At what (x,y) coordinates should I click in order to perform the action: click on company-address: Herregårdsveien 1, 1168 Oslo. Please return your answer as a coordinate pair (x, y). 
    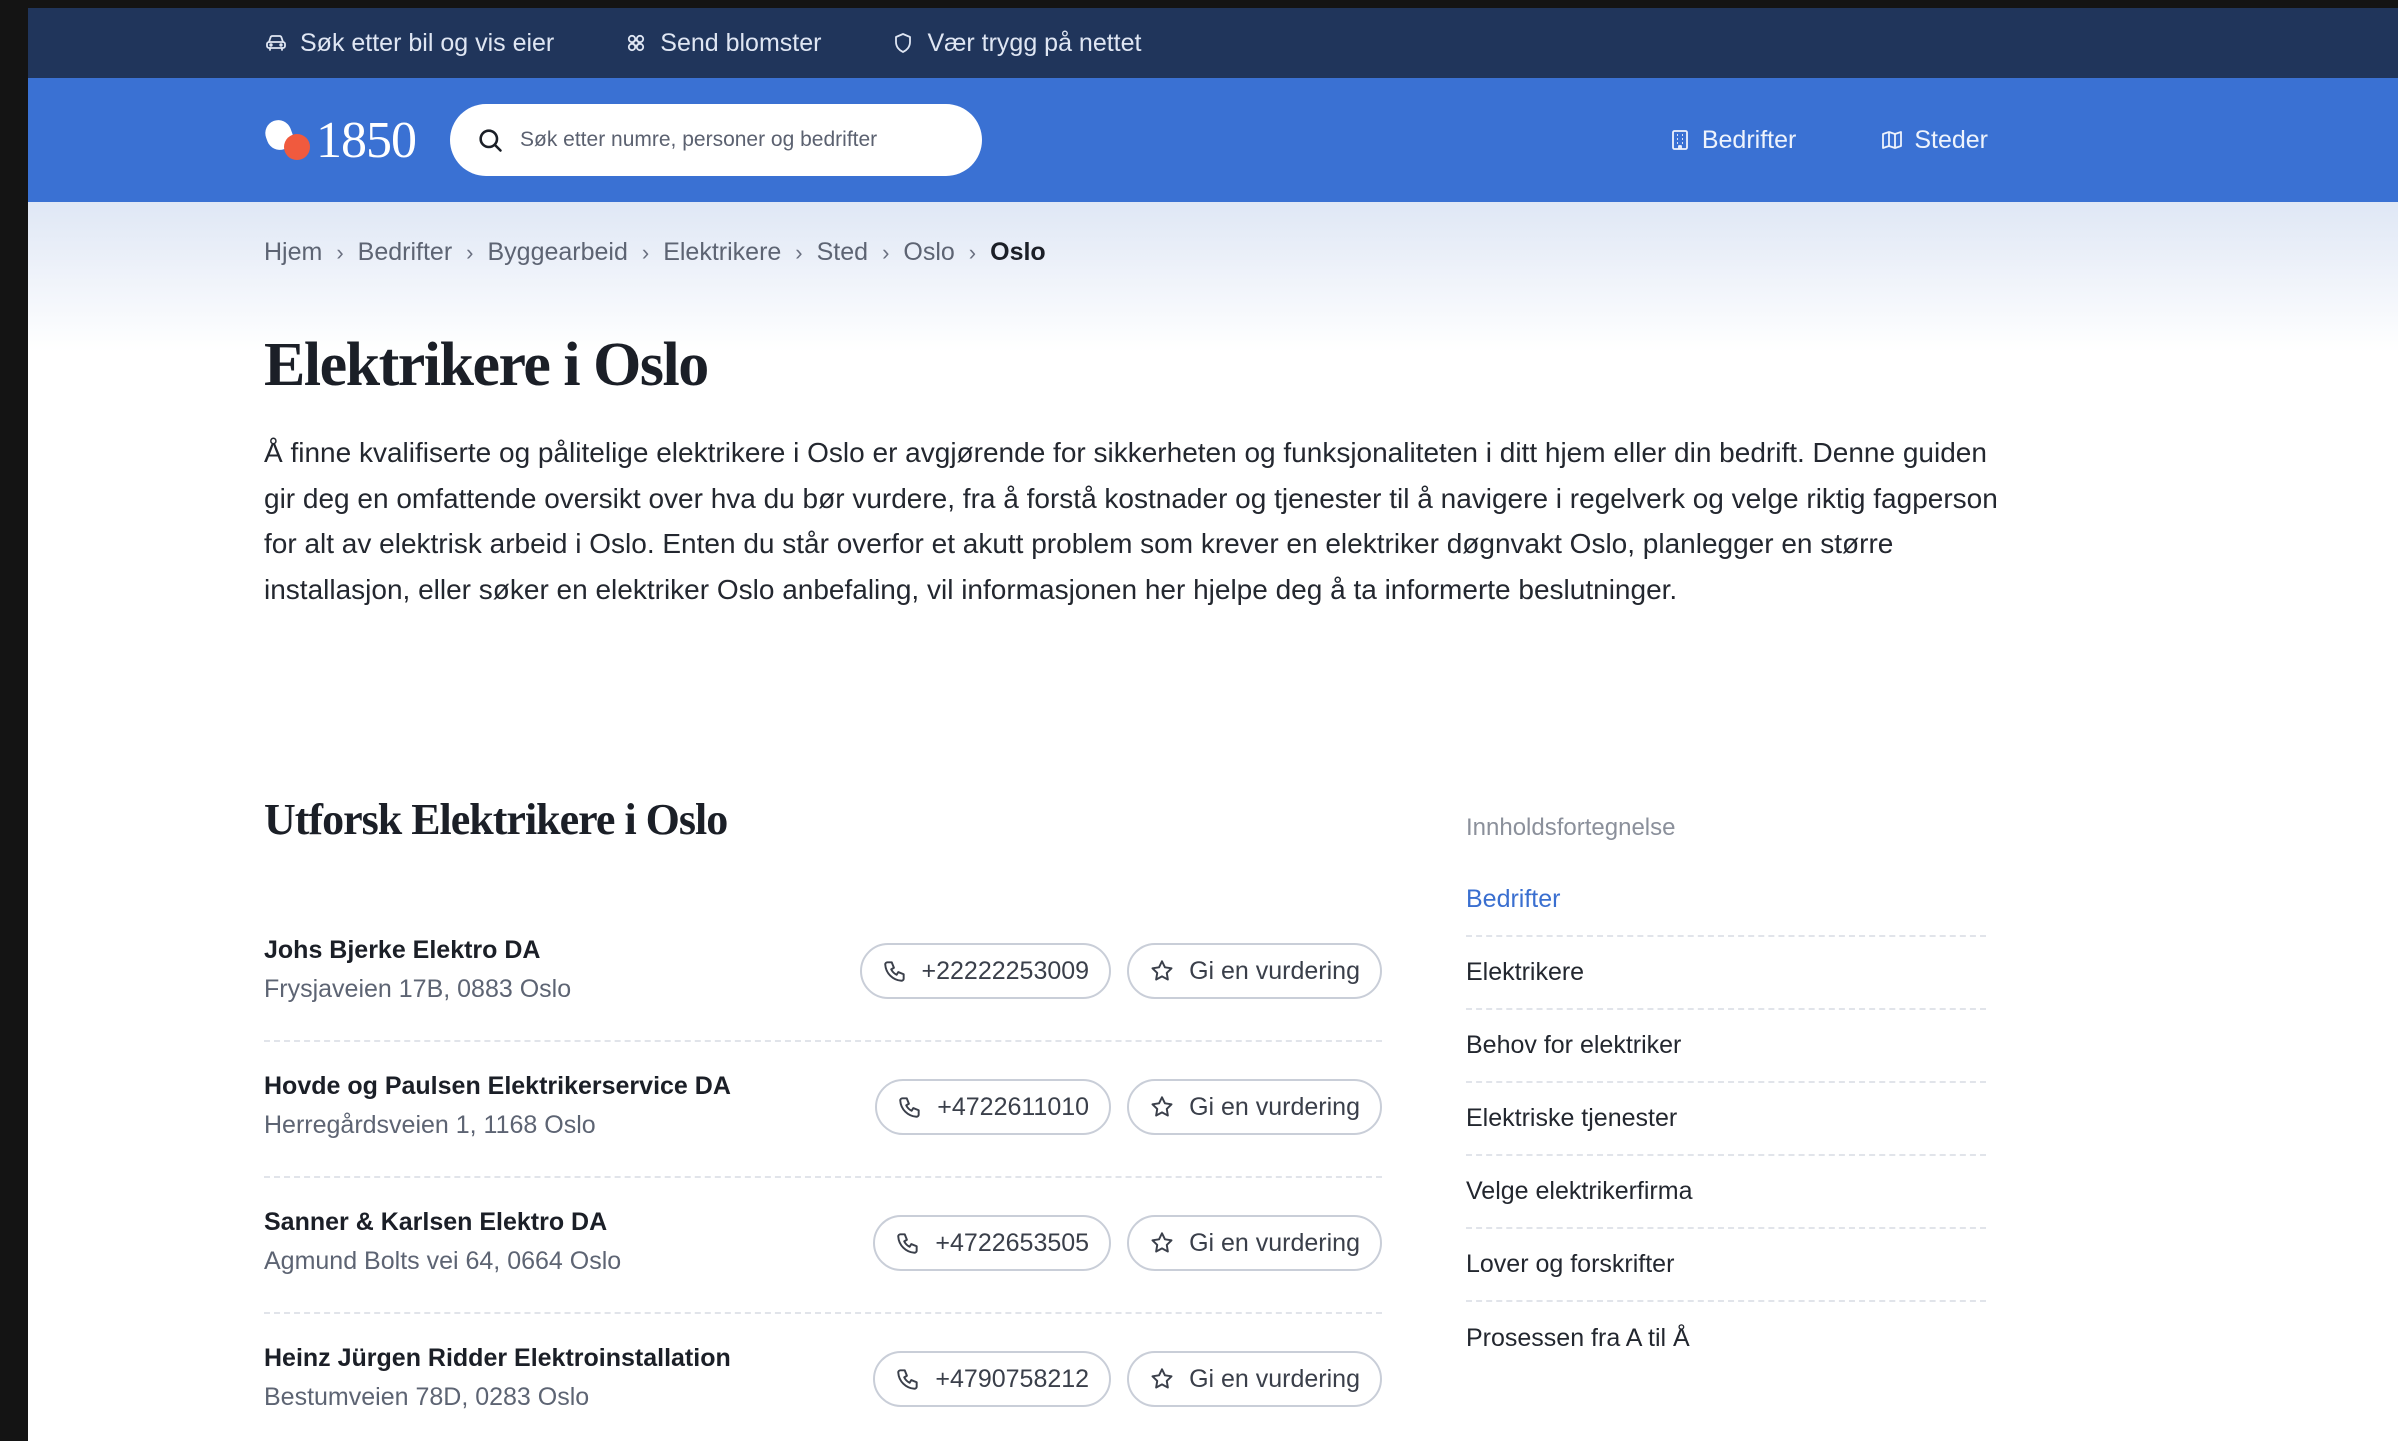
    Looking at the image, I should click on (430, 1125).